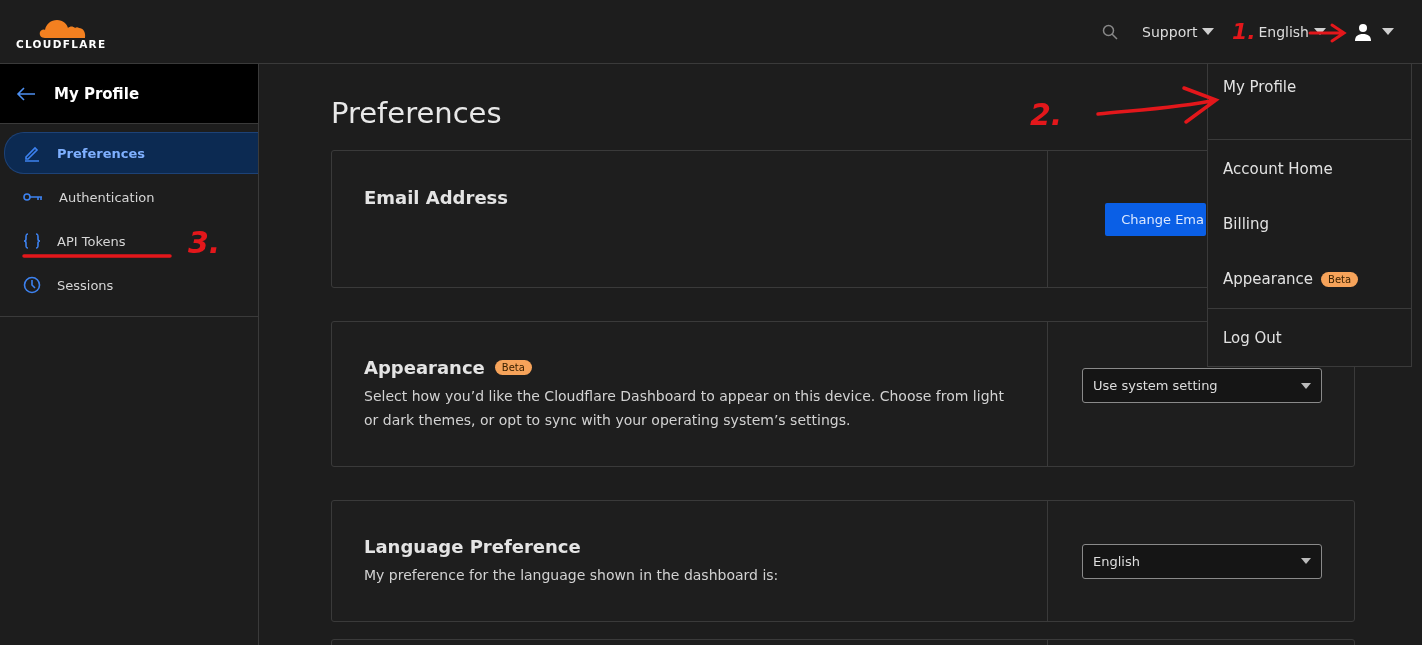 This screenshot has height=645, width=1422. I want to click on annotation-number: 3., so click(204, 243).